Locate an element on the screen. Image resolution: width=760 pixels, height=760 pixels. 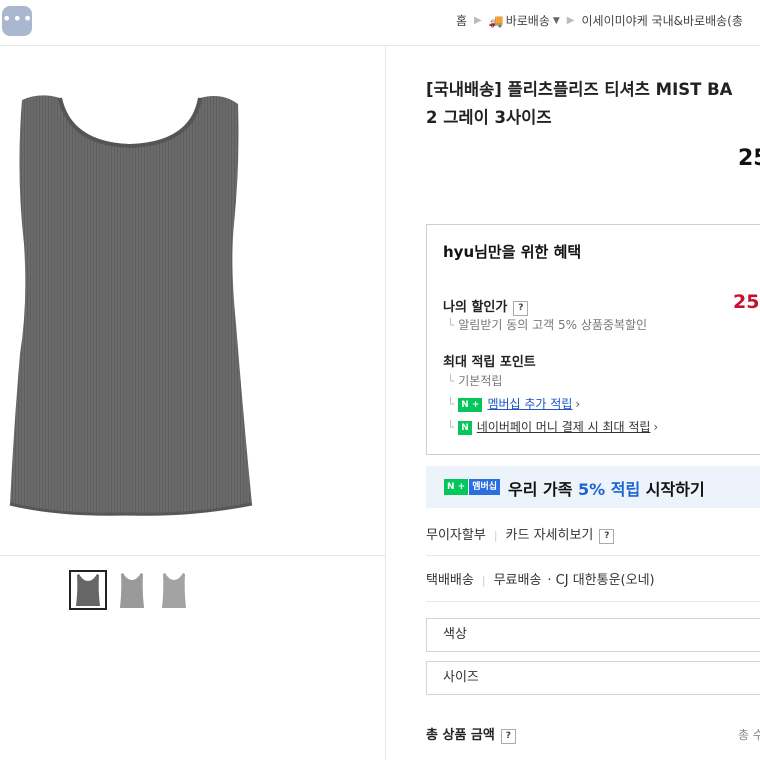
max-points-label: 최대 적립 포인트 is located at coordinates (489, 362).